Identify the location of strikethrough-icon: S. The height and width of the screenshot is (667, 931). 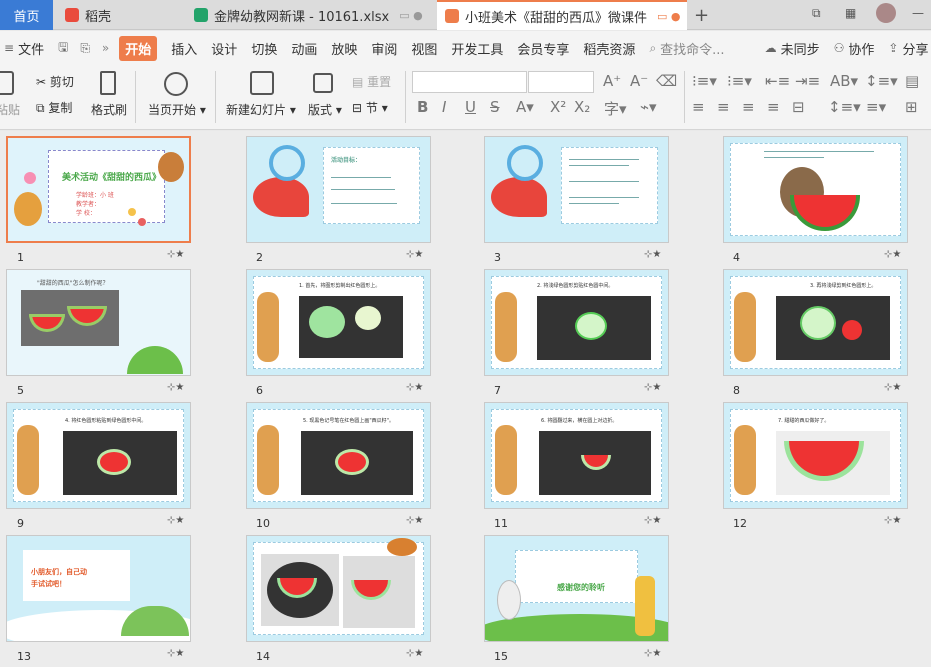
(495, 107).